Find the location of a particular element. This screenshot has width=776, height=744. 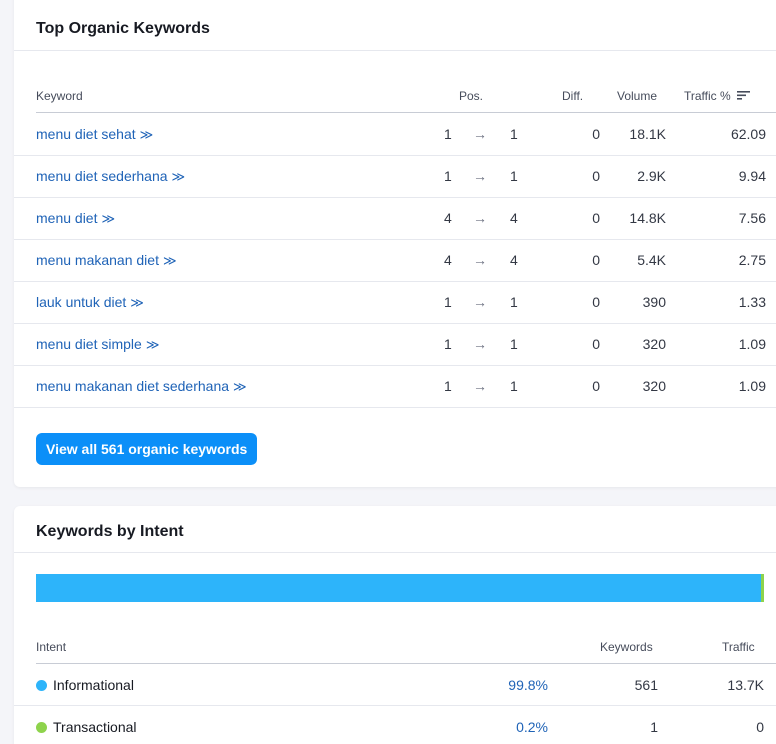

table-row: menu diet ≫ 4 → 4 0 14.8K 7.56 is located at coordinates (395, 219).